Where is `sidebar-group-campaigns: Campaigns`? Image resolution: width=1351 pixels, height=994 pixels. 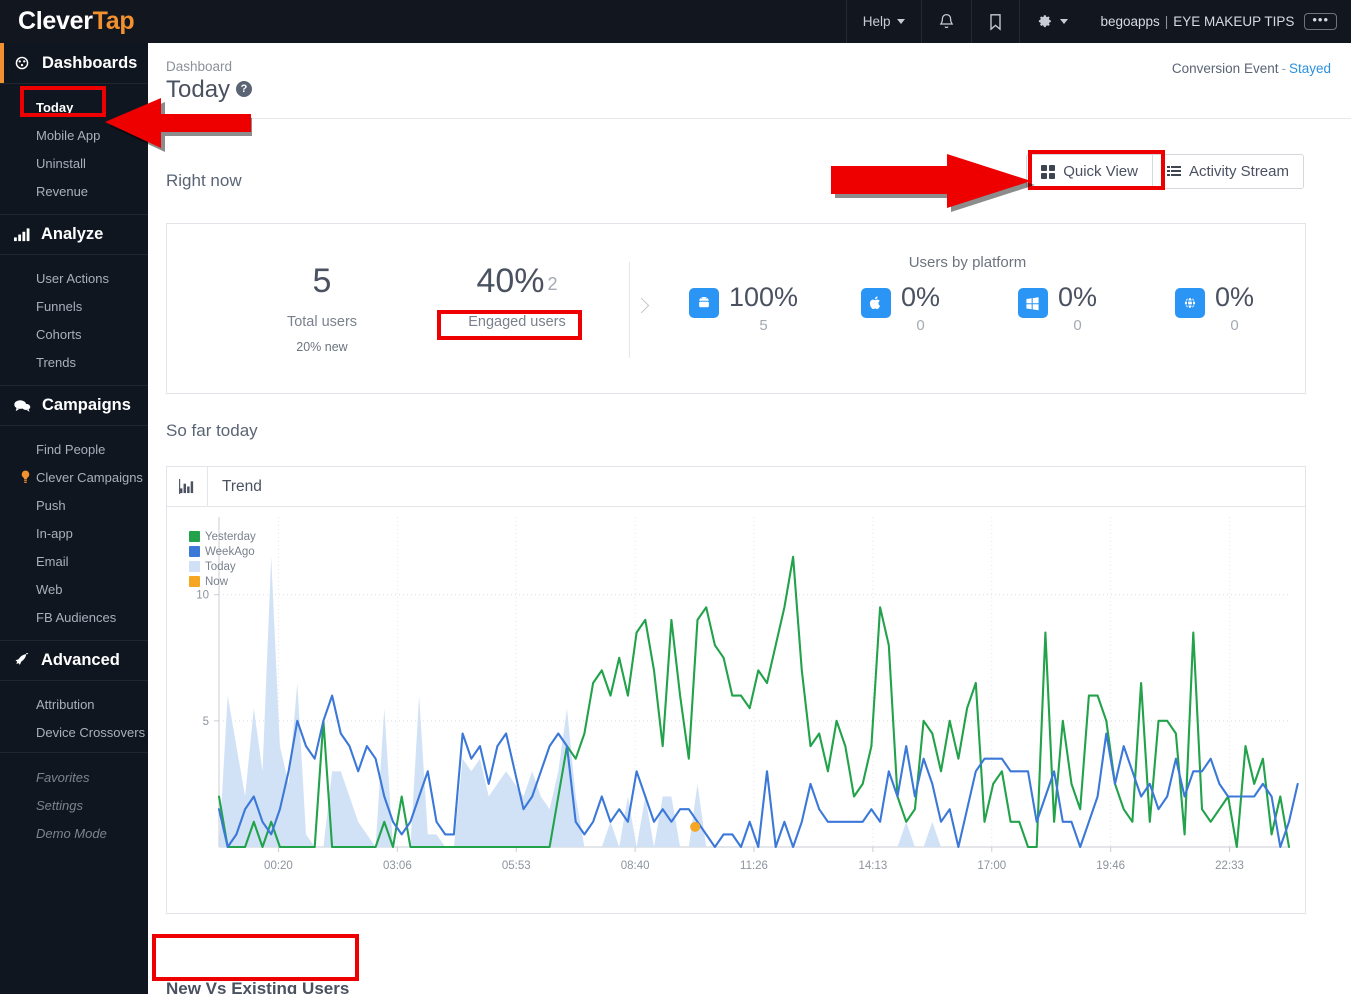 sidebar-group-campaigns: Campaigns is located at coordinates (74, 405).